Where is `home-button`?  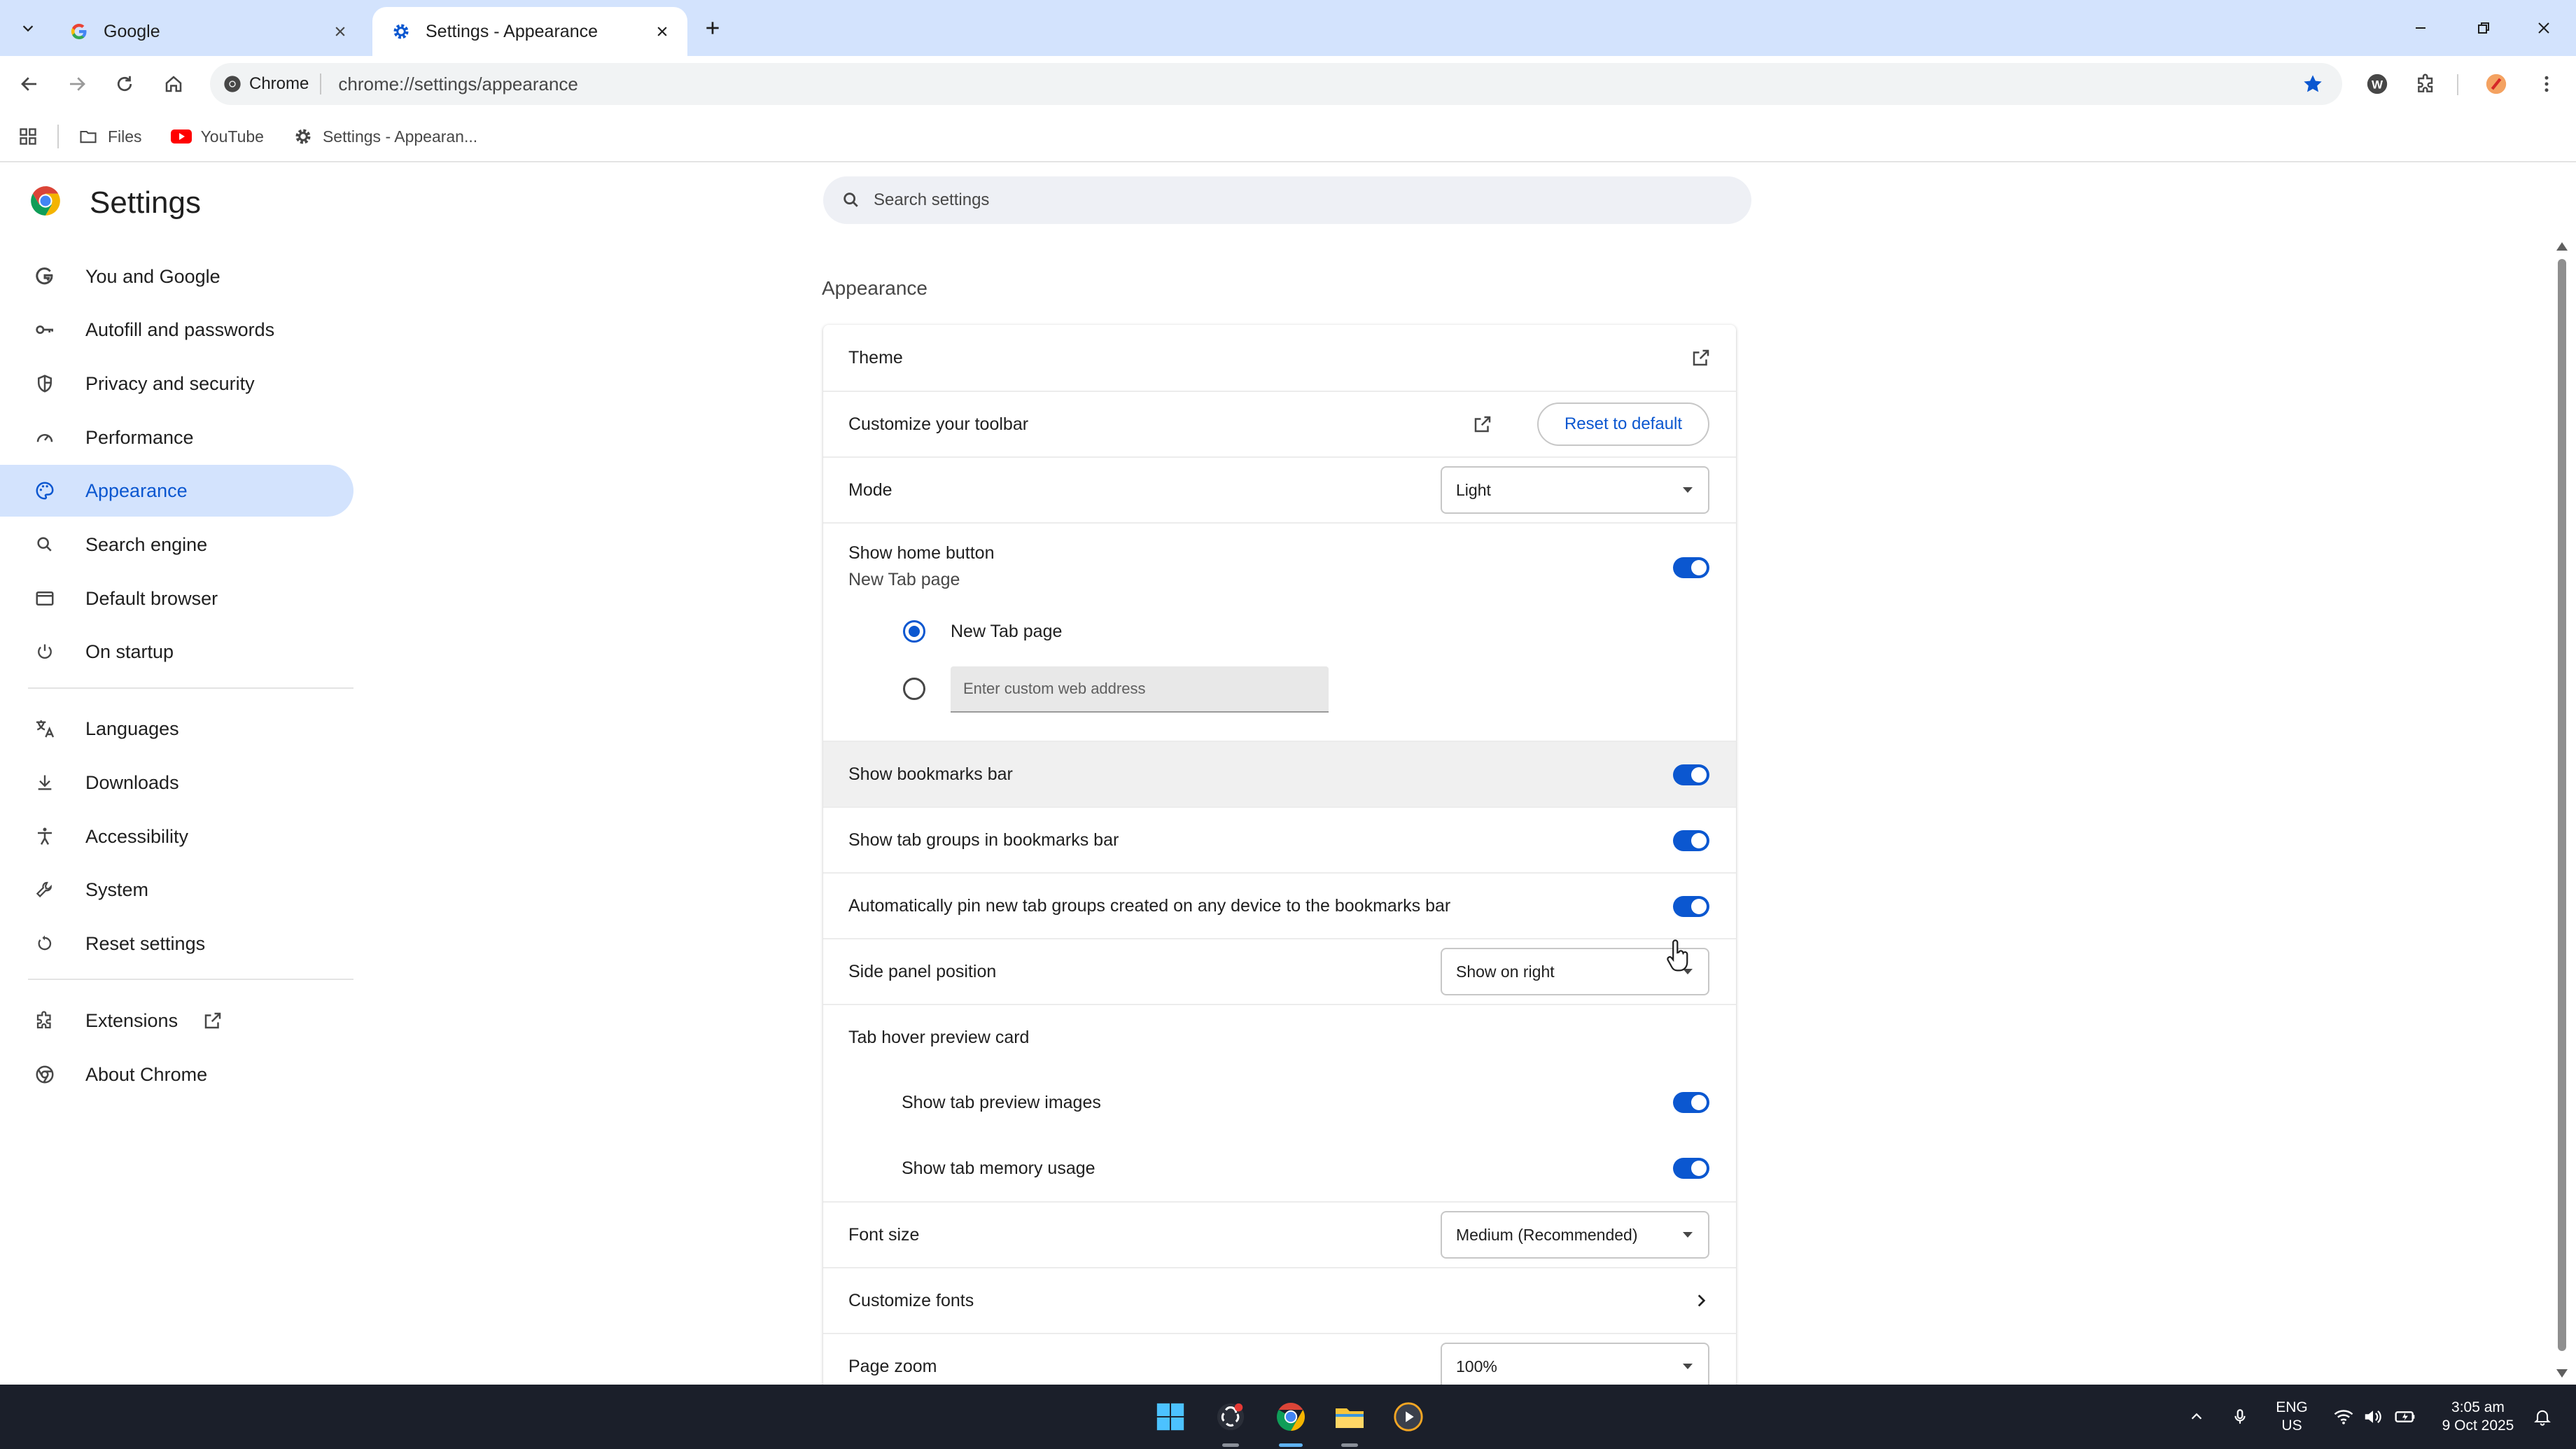
home-button is located at coordinates (173, 84).